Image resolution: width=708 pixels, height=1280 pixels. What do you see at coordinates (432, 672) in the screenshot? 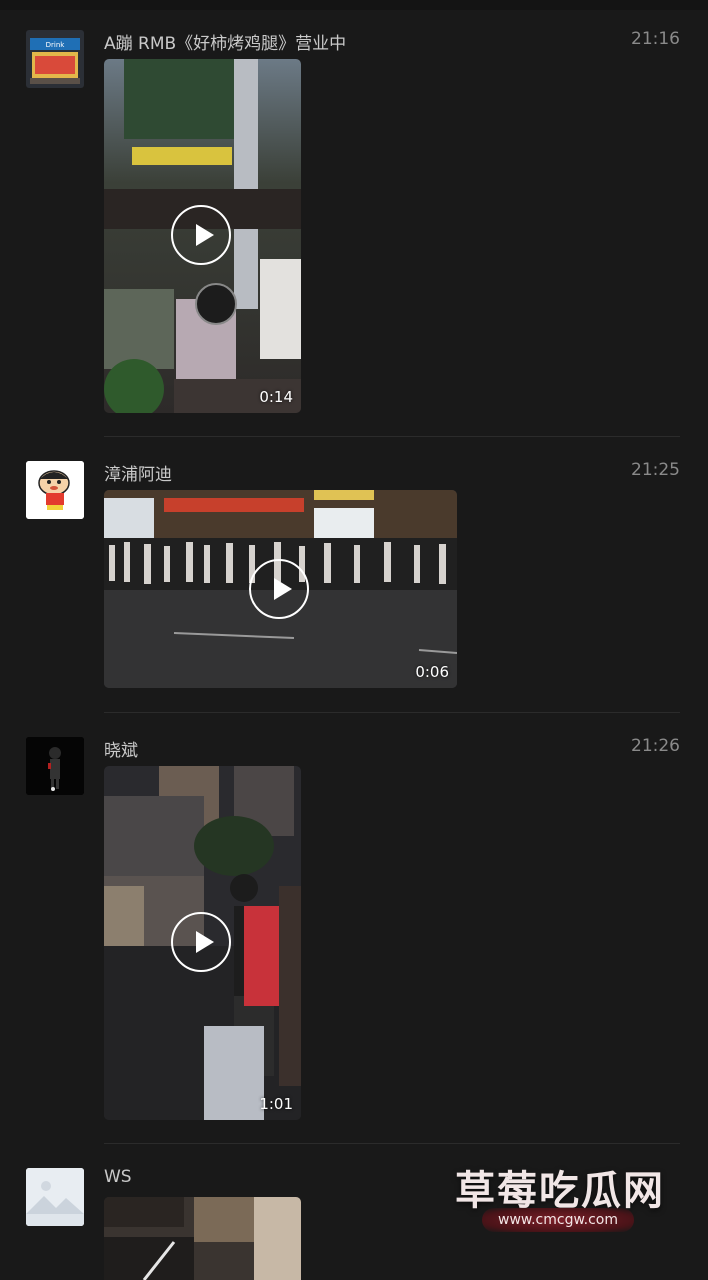
I see `video-duration: 0:06` at bounding box center [432, 672].